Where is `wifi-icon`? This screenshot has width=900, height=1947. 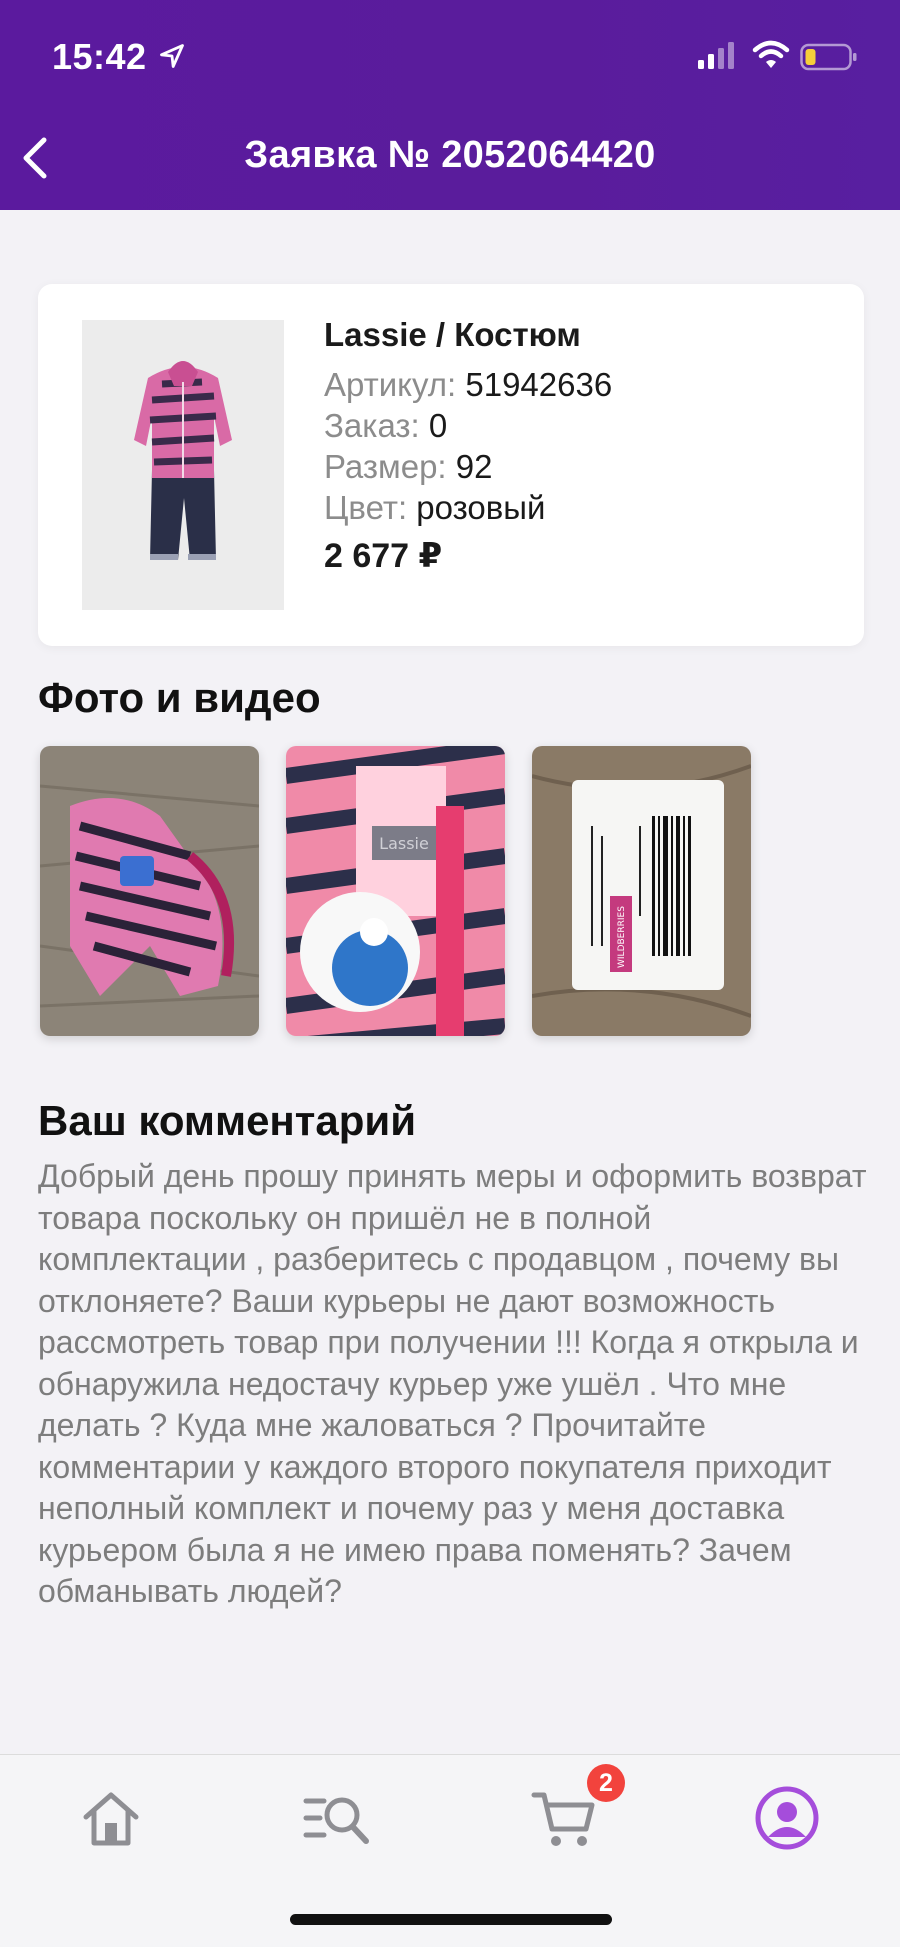
wifi-icon is located at coordinates (771, 54).